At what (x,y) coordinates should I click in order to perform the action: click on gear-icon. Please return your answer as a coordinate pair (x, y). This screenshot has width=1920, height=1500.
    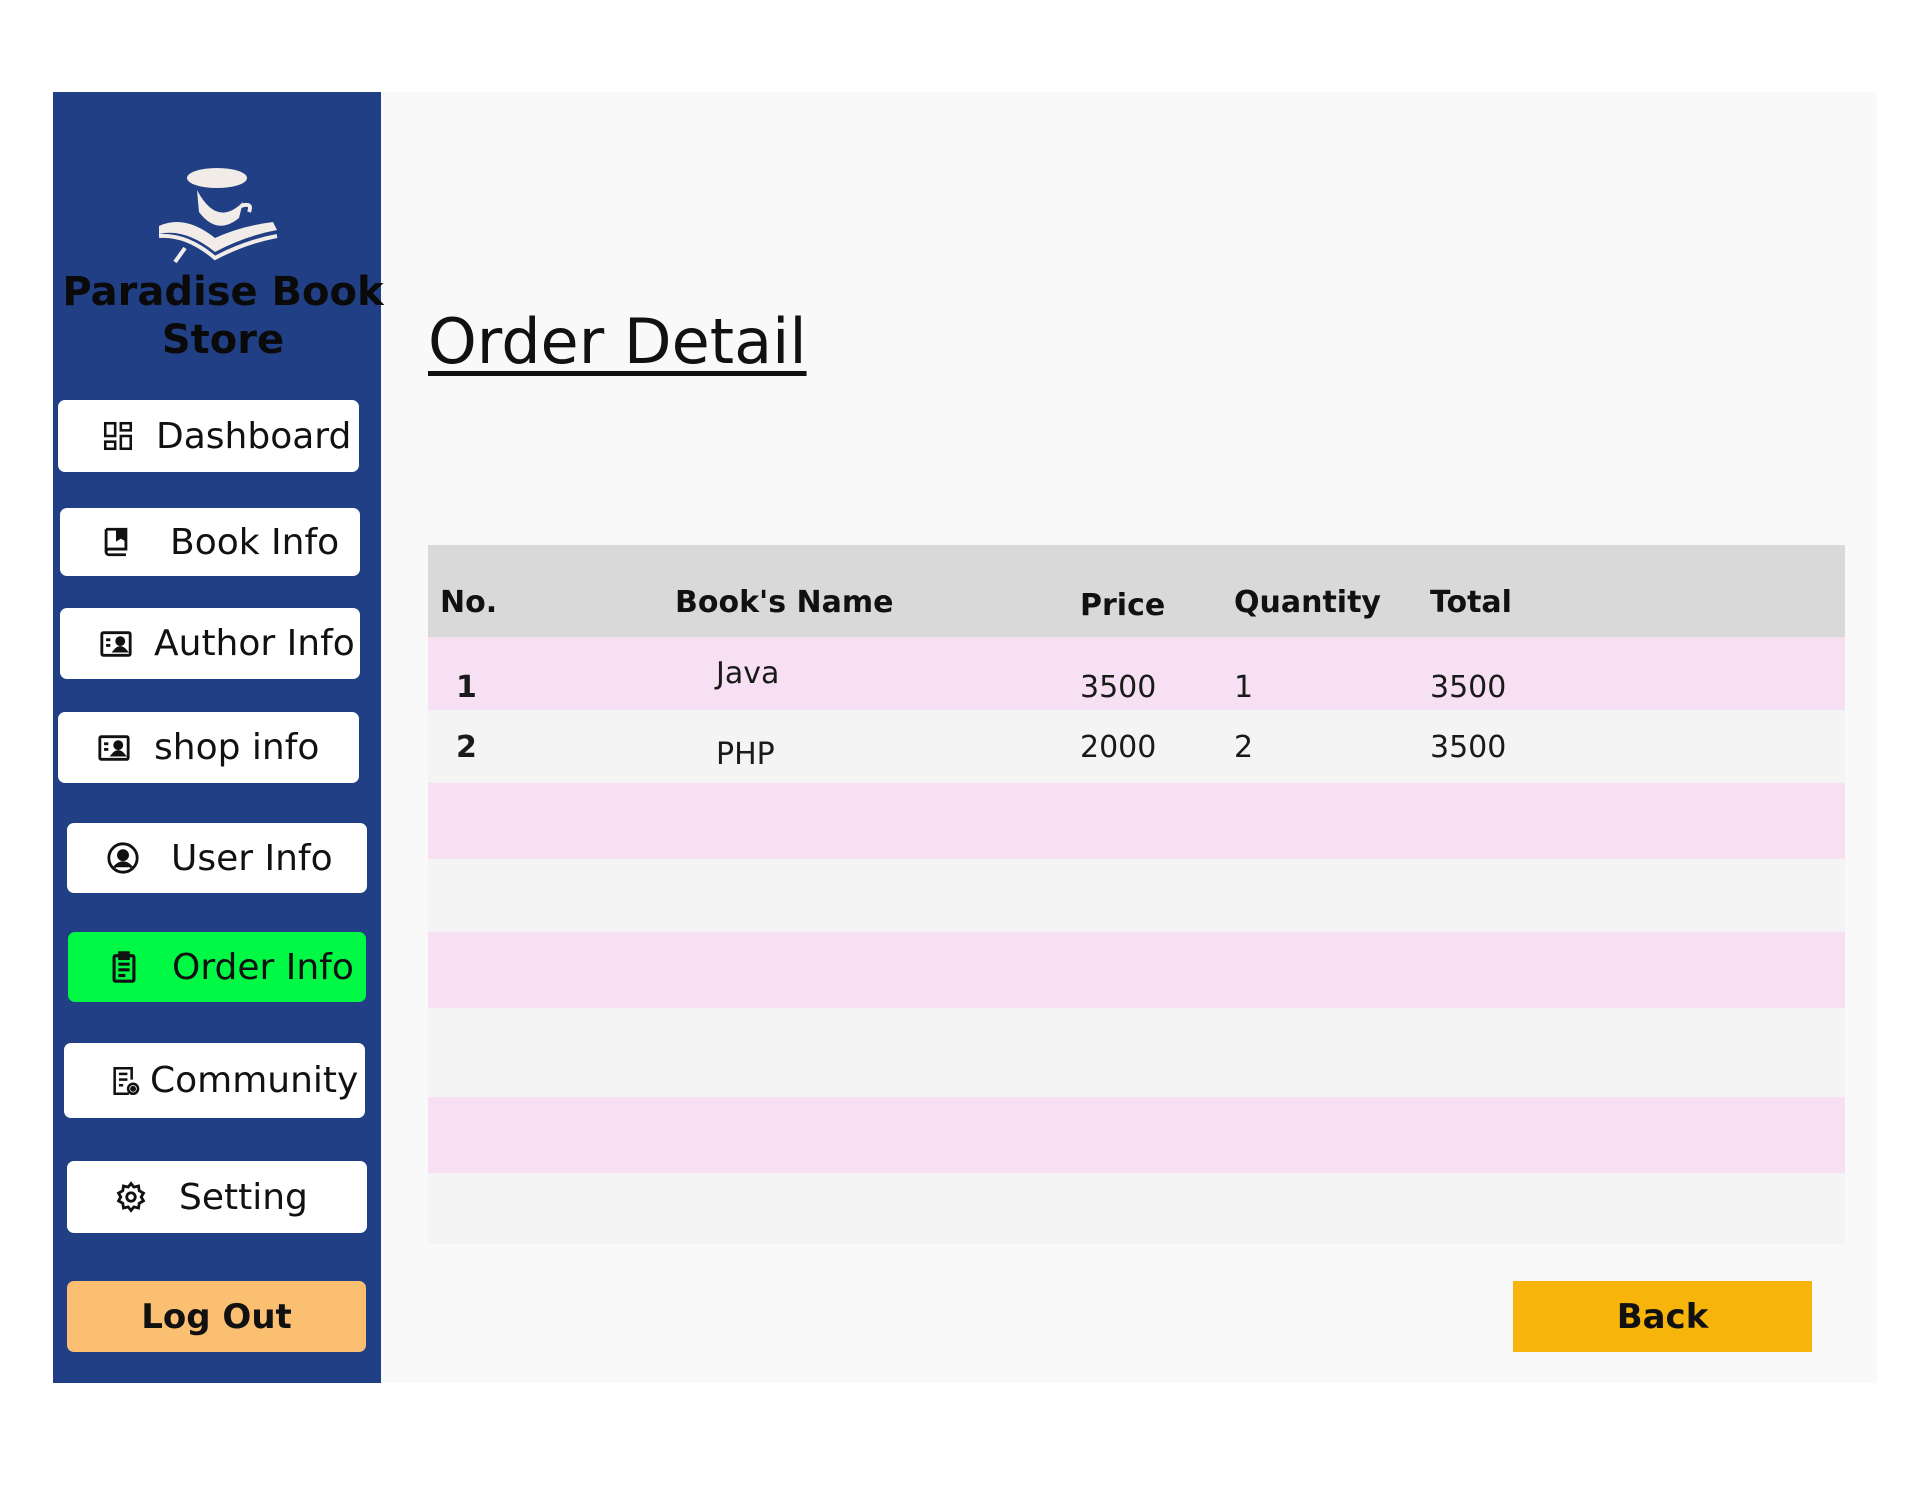
    Looking at the image, I should click on (131, 1197).